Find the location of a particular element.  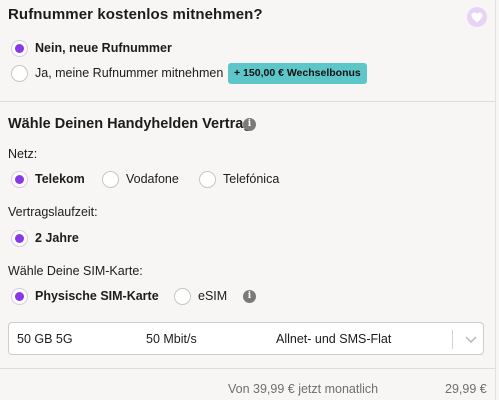

radio-vodafone-label: Vodafone is located at coordinates (152, 179).